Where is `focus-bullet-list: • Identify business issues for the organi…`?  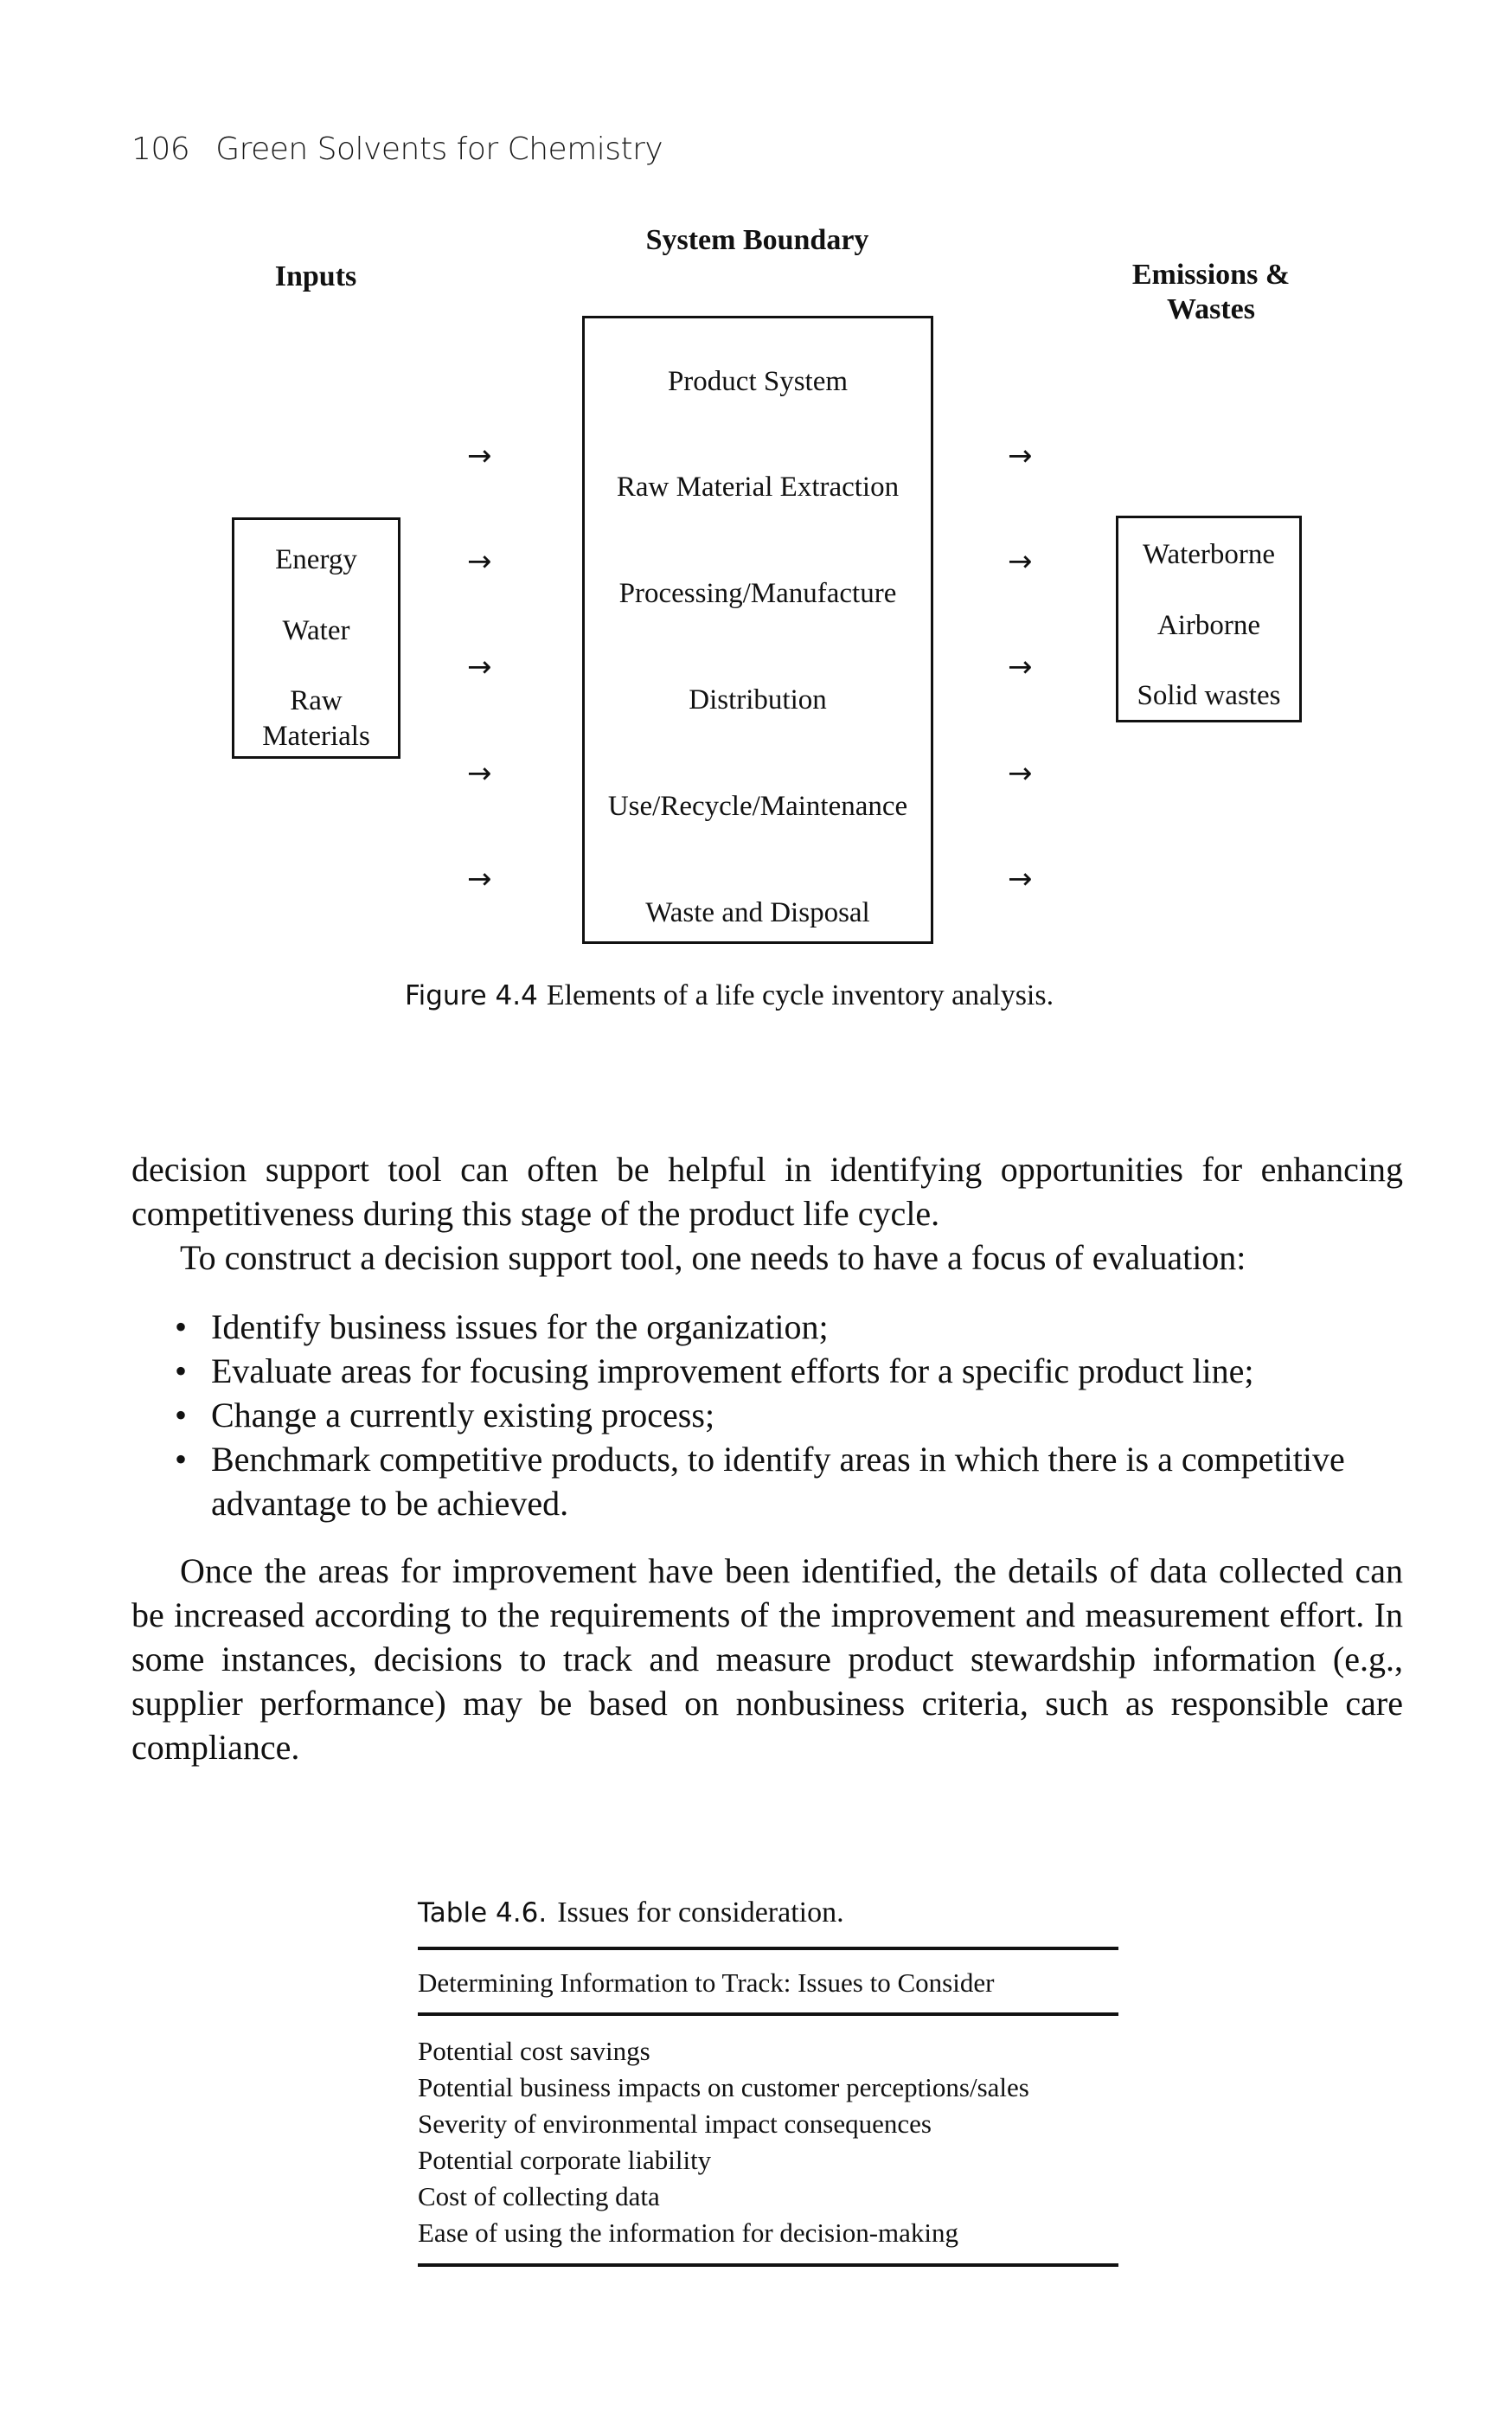
focus-bullet-list: • Identify business issues for the organi… is located at coordinates (767, 1415).